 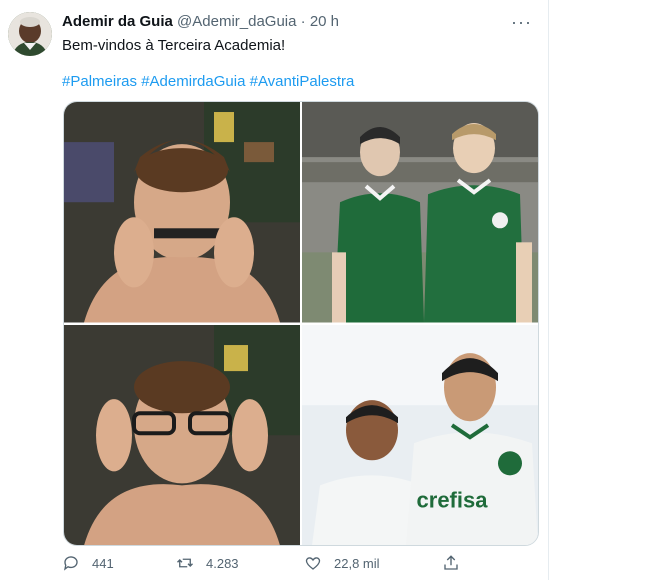 I want to click on avatar-image, so click(x=30, y=34).